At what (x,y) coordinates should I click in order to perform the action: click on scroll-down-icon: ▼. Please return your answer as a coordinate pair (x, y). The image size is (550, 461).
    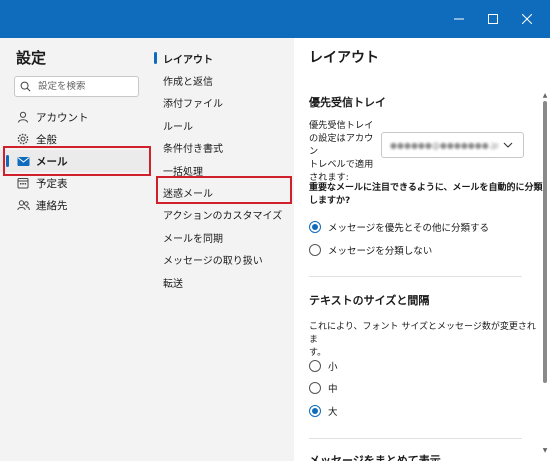
    Looking at the image, I should click on (545, 451).